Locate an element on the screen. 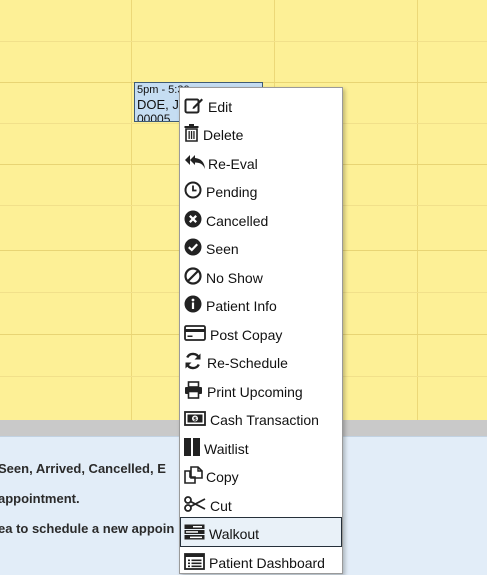  menu-item-label: Re-Schedule is located at coordinates (247, 362).